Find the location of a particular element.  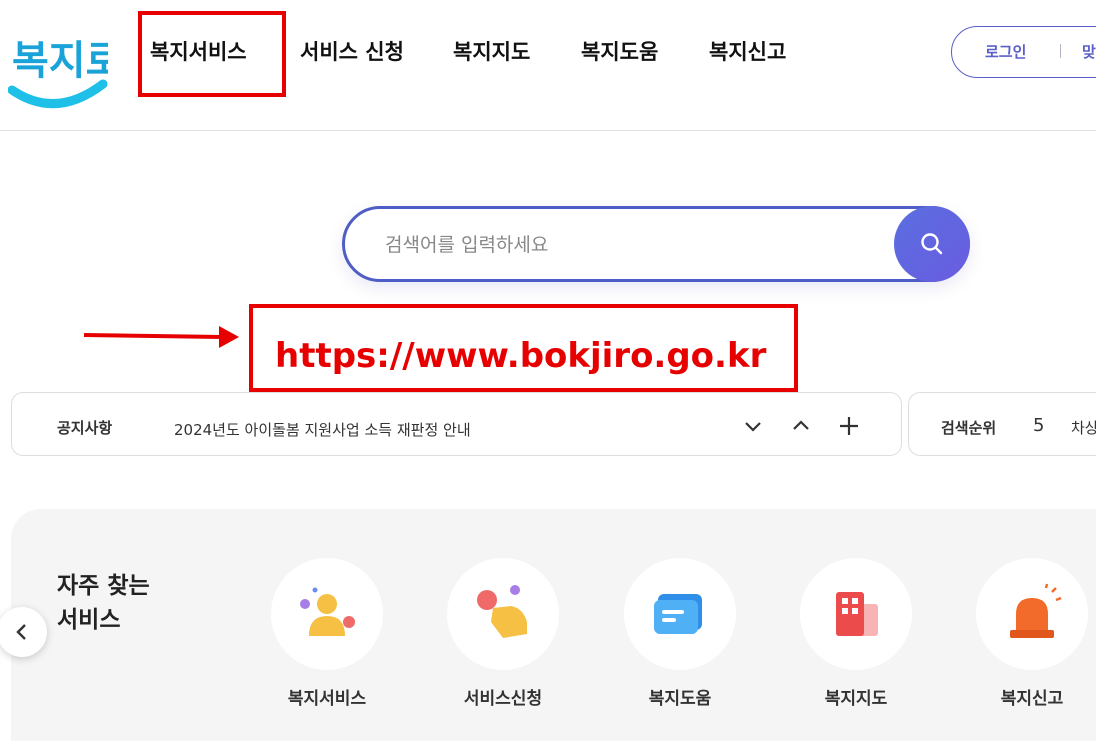

nav-item-welfare-help: 복지도움 is located at coordinates (619, 52).